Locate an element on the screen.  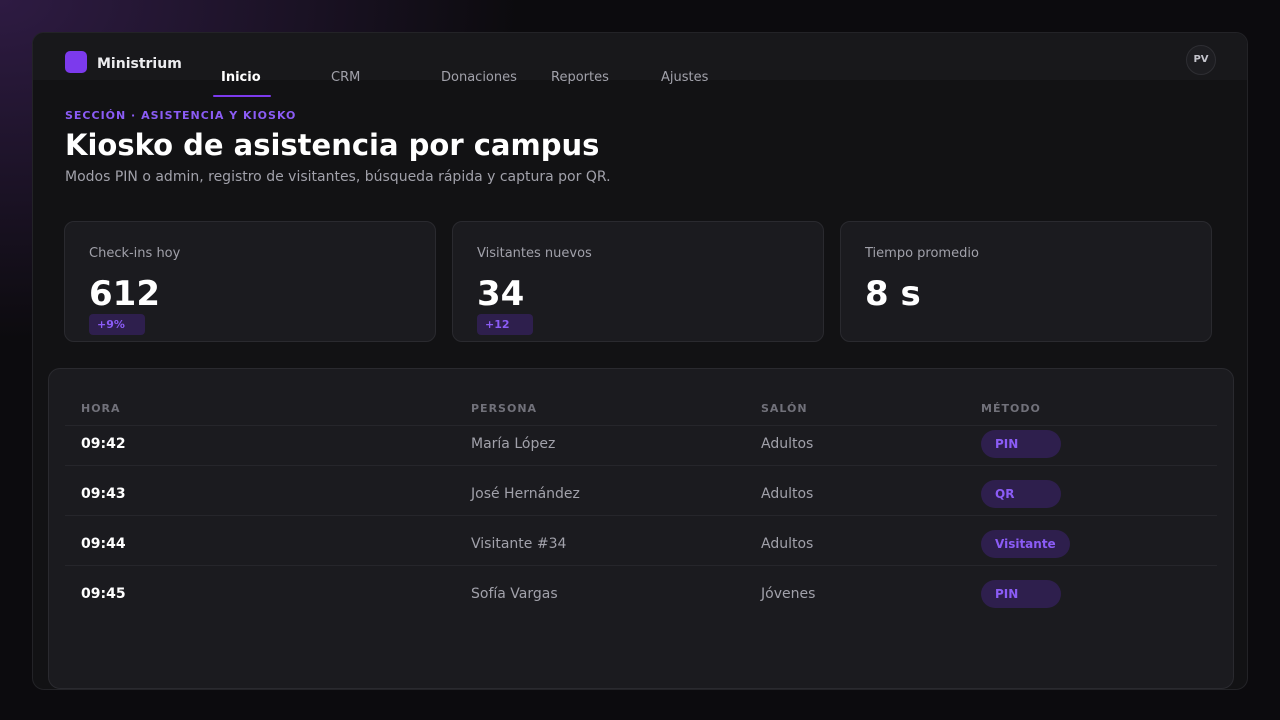
stat-label: Tiempo promedio is located at coordinates (922, 253).